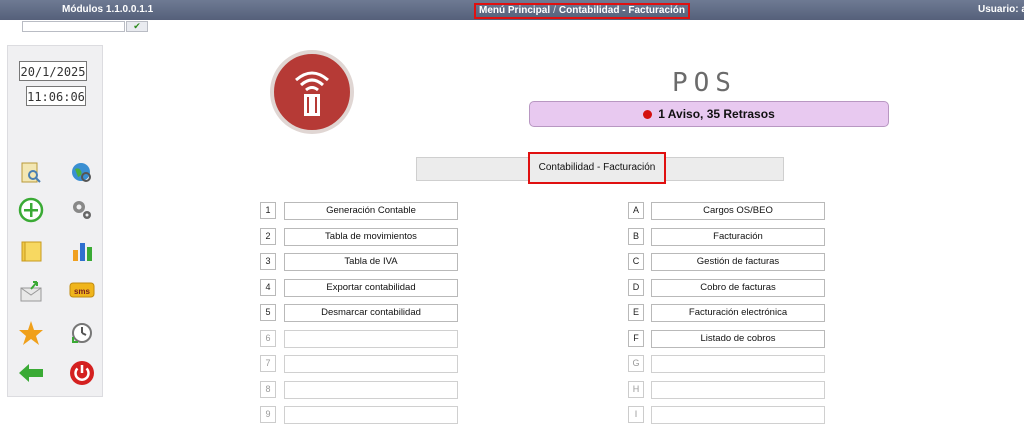 Image resolution: width=1024 pixels, height=448 pixels. What do you see at coordinates (371, 262) in the screenshot?
I see `left-menu-item-button: Tabla de IVA` at bounding box center [371, 262].